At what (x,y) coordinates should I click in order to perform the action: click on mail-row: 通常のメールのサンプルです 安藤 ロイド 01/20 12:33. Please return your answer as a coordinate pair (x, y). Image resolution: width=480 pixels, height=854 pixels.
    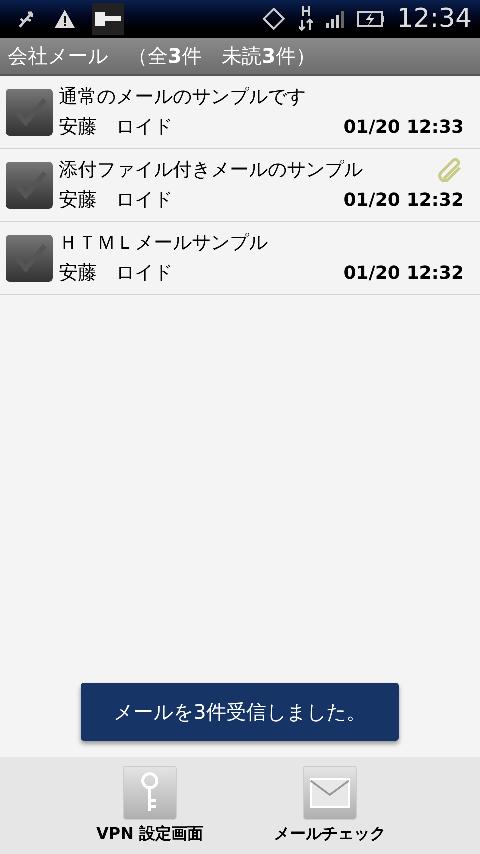
    Looking at the image, I should click on (240, 112).